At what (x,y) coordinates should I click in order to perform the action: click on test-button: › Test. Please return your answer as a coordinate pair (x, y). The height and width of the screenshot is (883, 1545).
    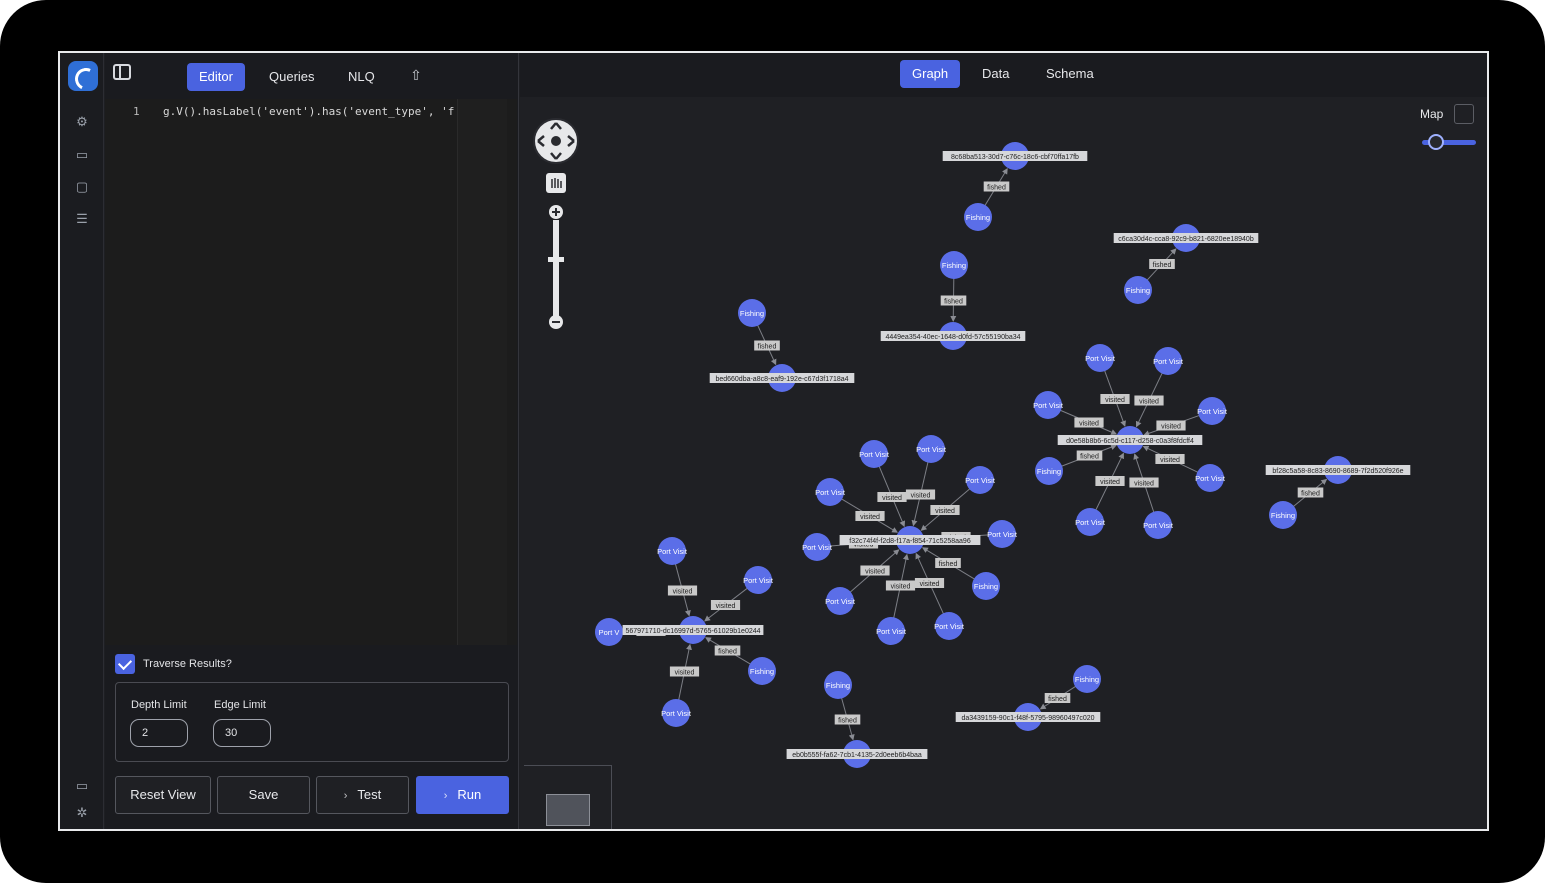
    Looking at the image, I should click on (362, 795).